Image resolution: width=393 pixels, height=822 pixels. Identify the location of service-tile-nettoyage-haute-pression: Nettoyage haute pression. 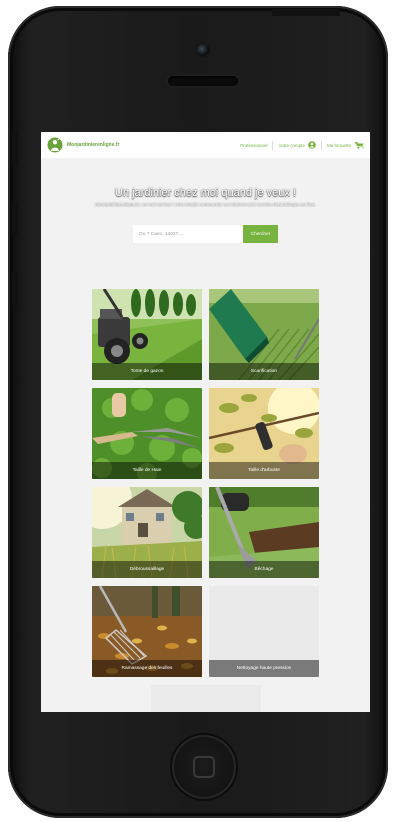
(264, 631).